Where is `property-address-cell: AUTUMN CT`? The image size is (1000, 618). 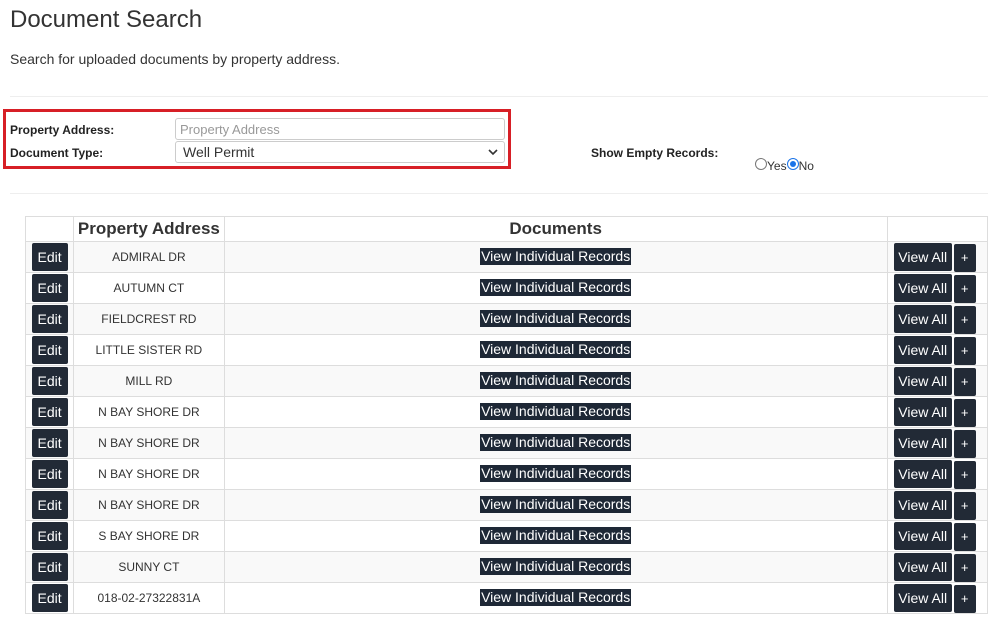
property-address-cell: AUTUMN CT is located at coordinates (149, 288).